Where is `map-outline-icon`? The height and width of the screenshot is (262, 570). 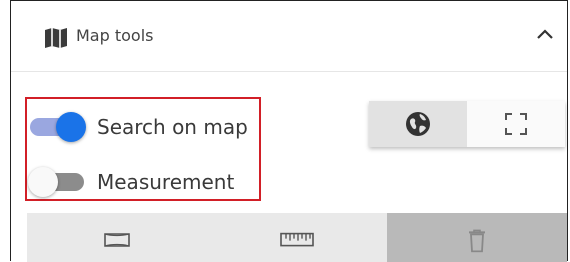
map-outline-icon is located at coordinates (117, 239).